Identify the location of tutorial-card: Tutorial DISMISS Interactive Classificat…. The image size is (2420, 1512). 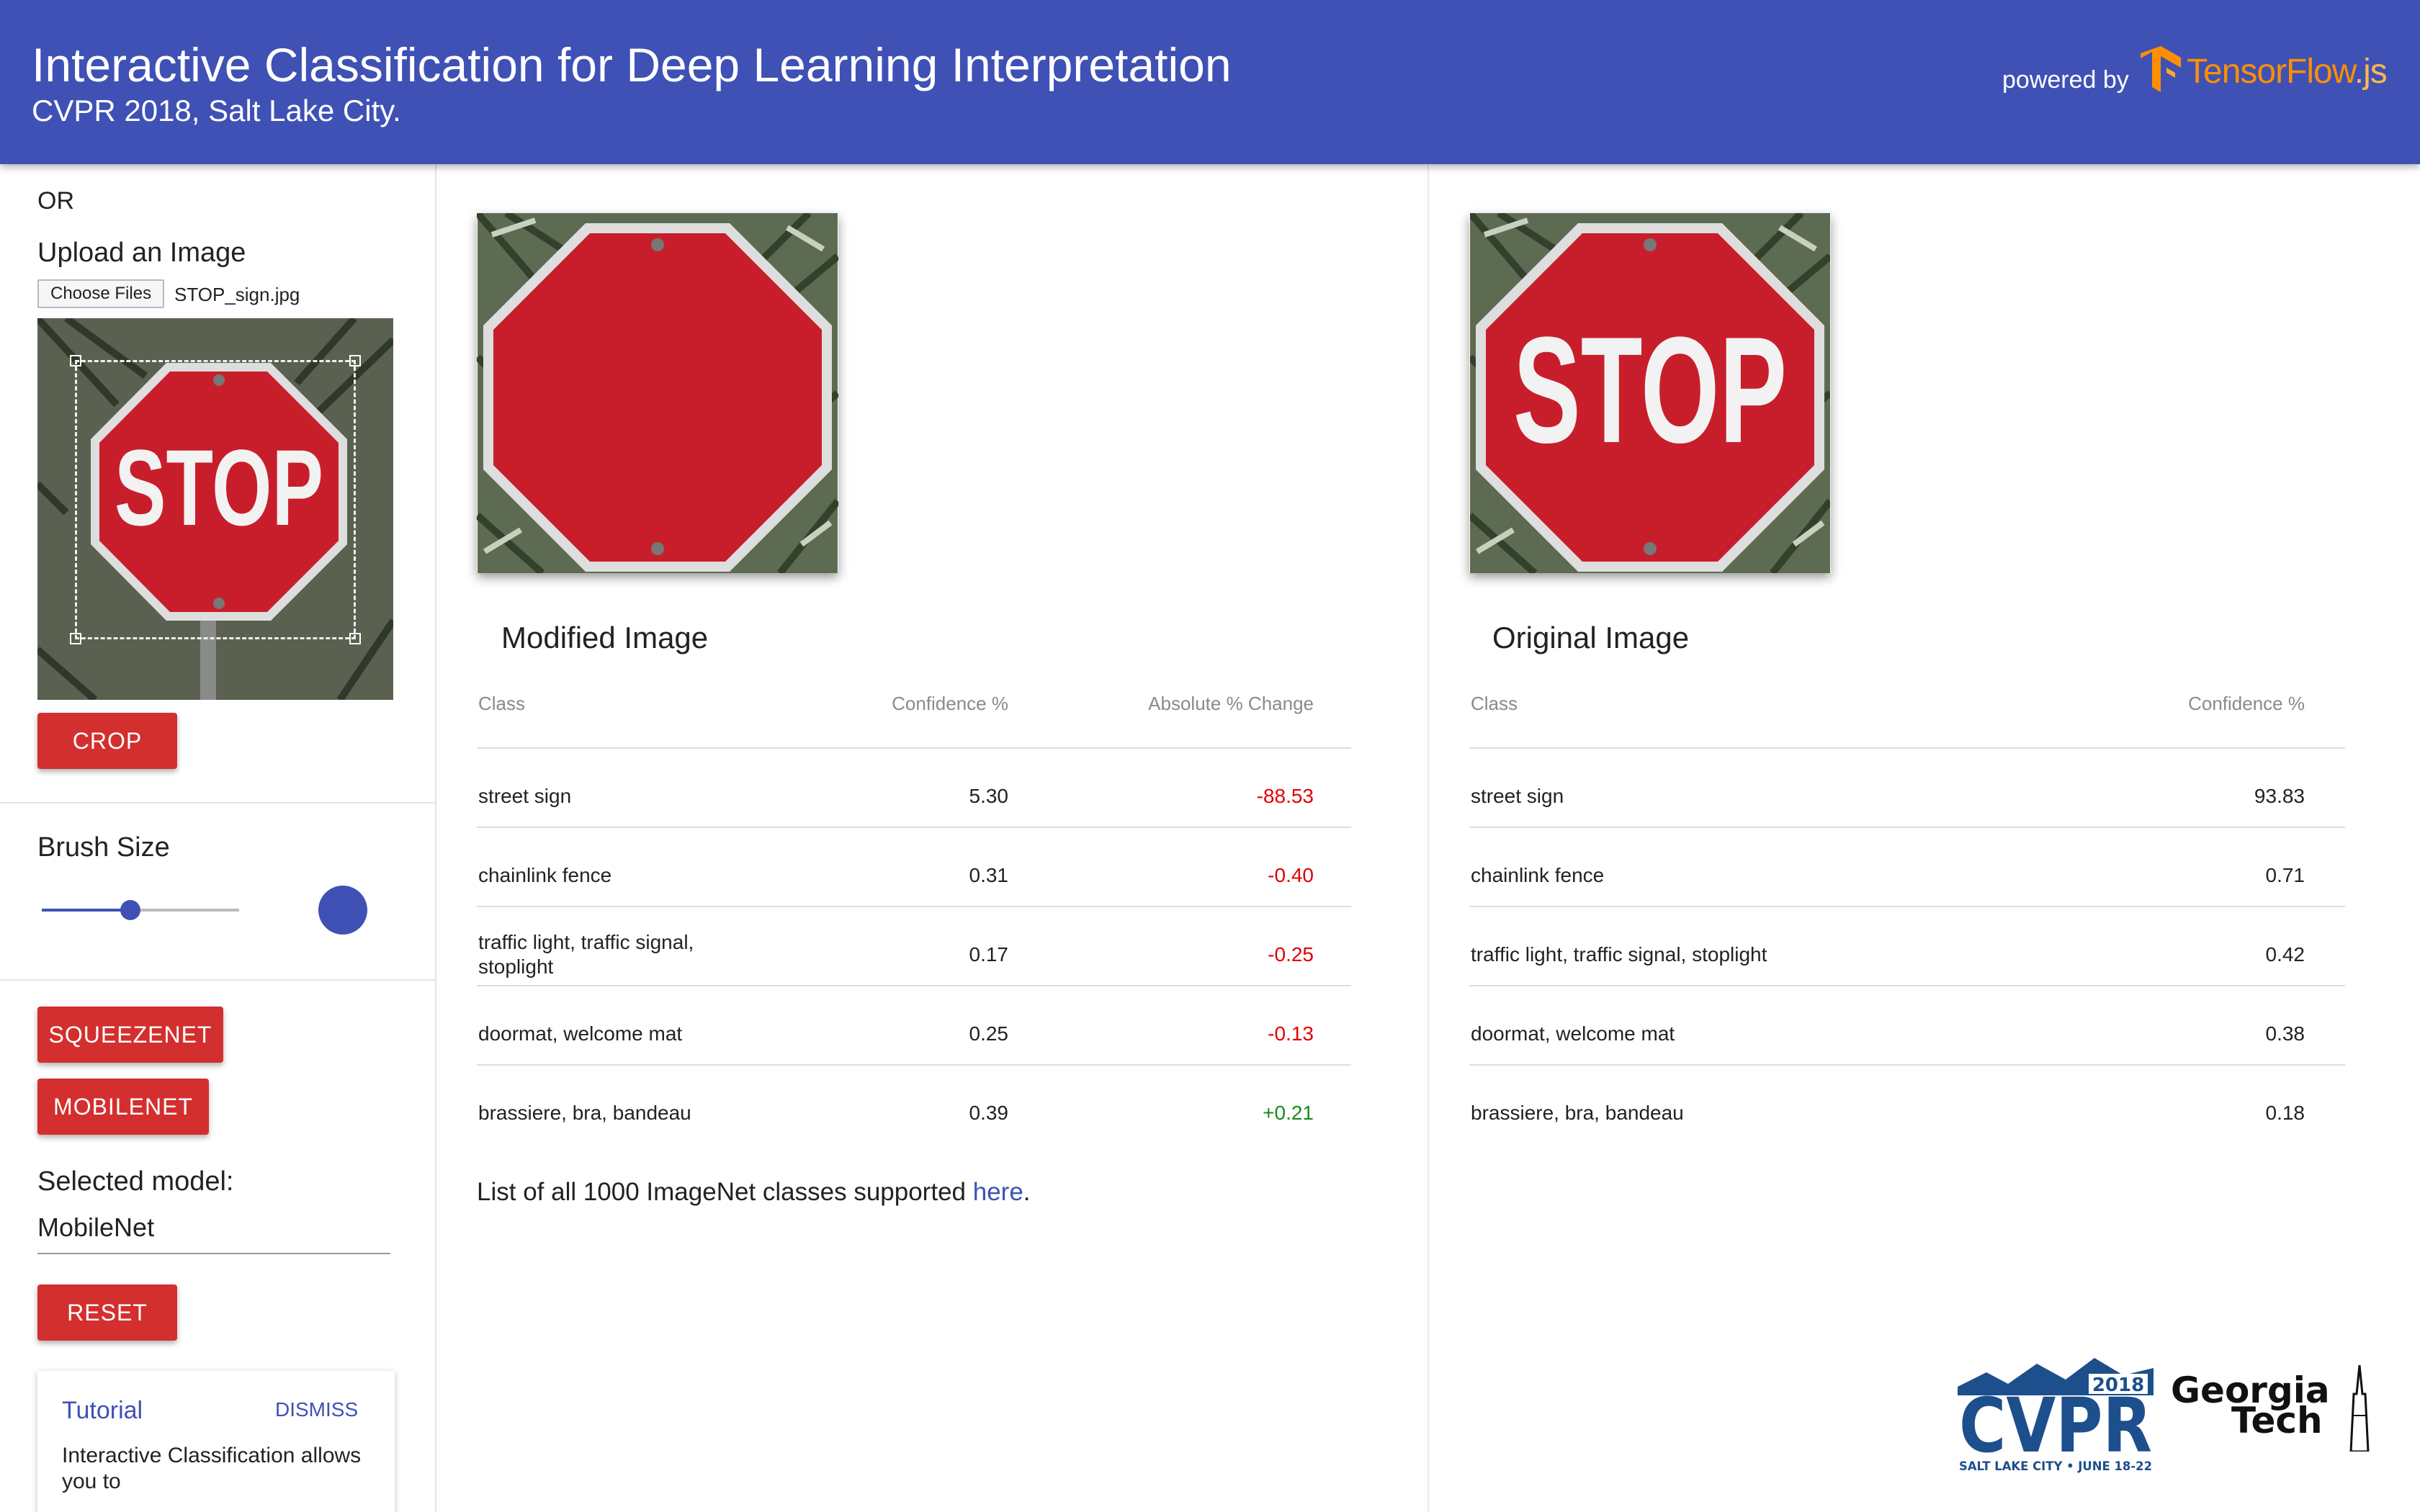
(216, 1441).